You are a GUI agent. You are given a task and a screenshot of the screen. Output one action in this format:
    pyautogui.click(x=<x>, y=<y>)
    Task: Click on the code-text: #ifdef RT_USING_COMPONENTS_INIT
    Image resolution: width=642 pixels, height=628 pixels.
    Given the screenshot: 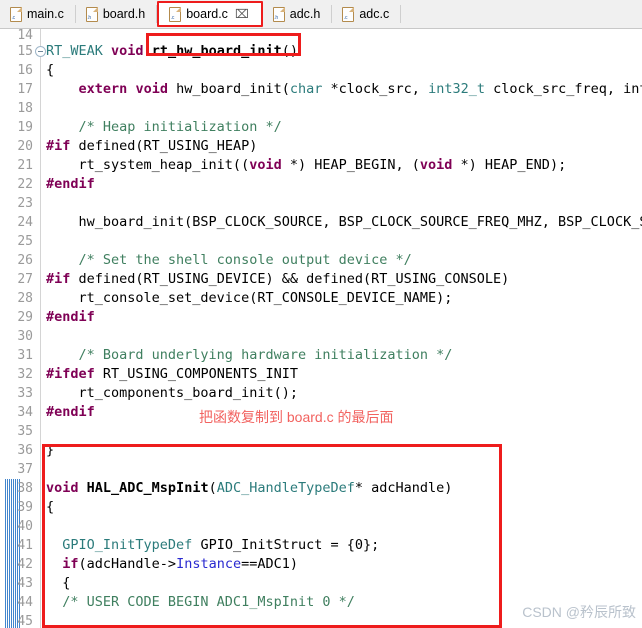 What is the action you would take?
    pyautogui.click(x=172, y=374)
    